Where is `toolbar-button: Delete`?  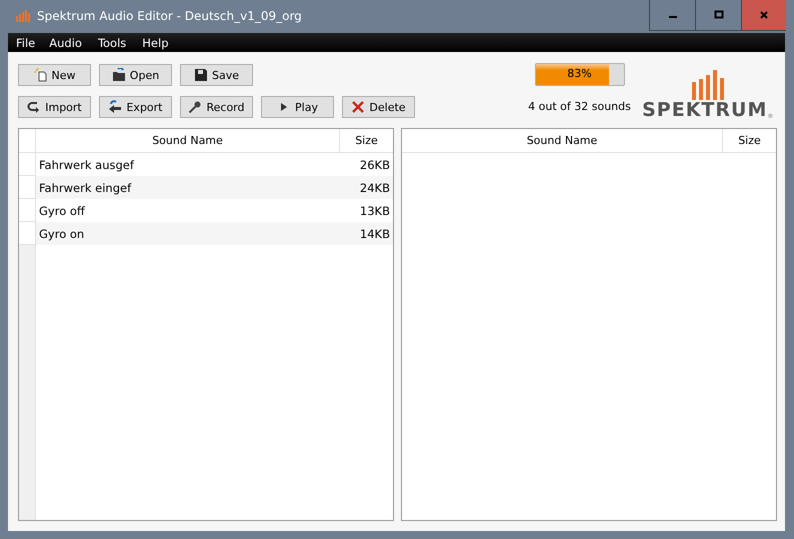 toolbar-button: Delete is located at coordinates (378, 107).